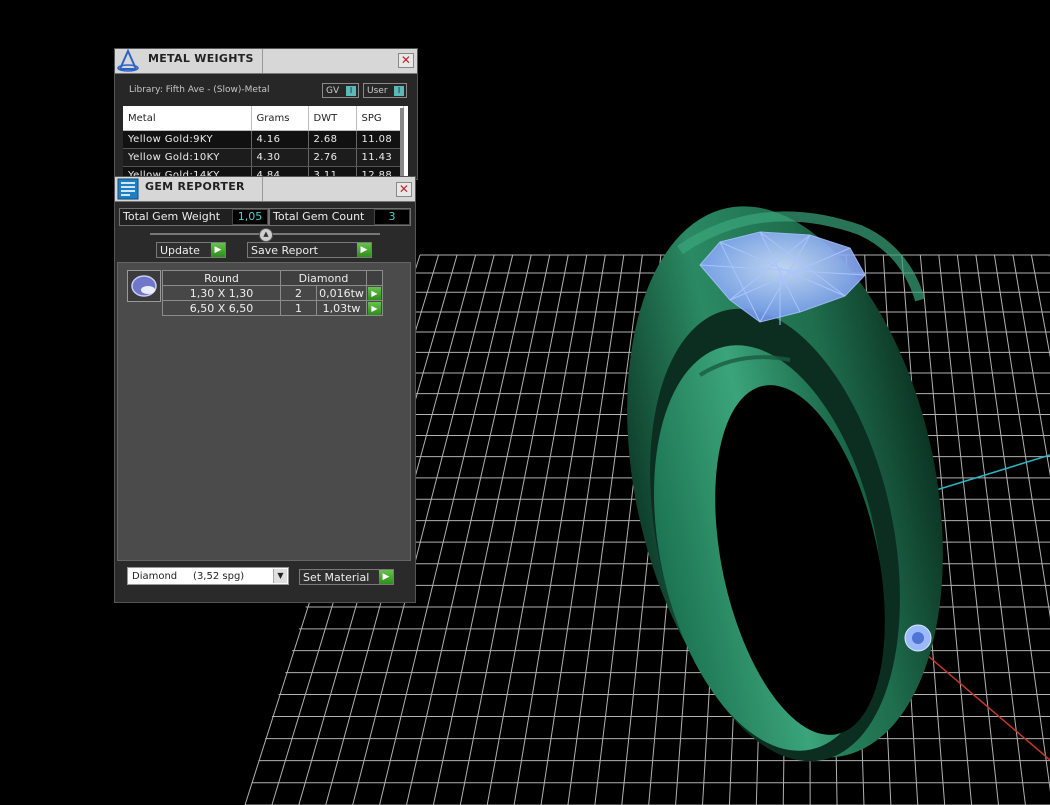  I want to click on side-gem, so click(918, 638).